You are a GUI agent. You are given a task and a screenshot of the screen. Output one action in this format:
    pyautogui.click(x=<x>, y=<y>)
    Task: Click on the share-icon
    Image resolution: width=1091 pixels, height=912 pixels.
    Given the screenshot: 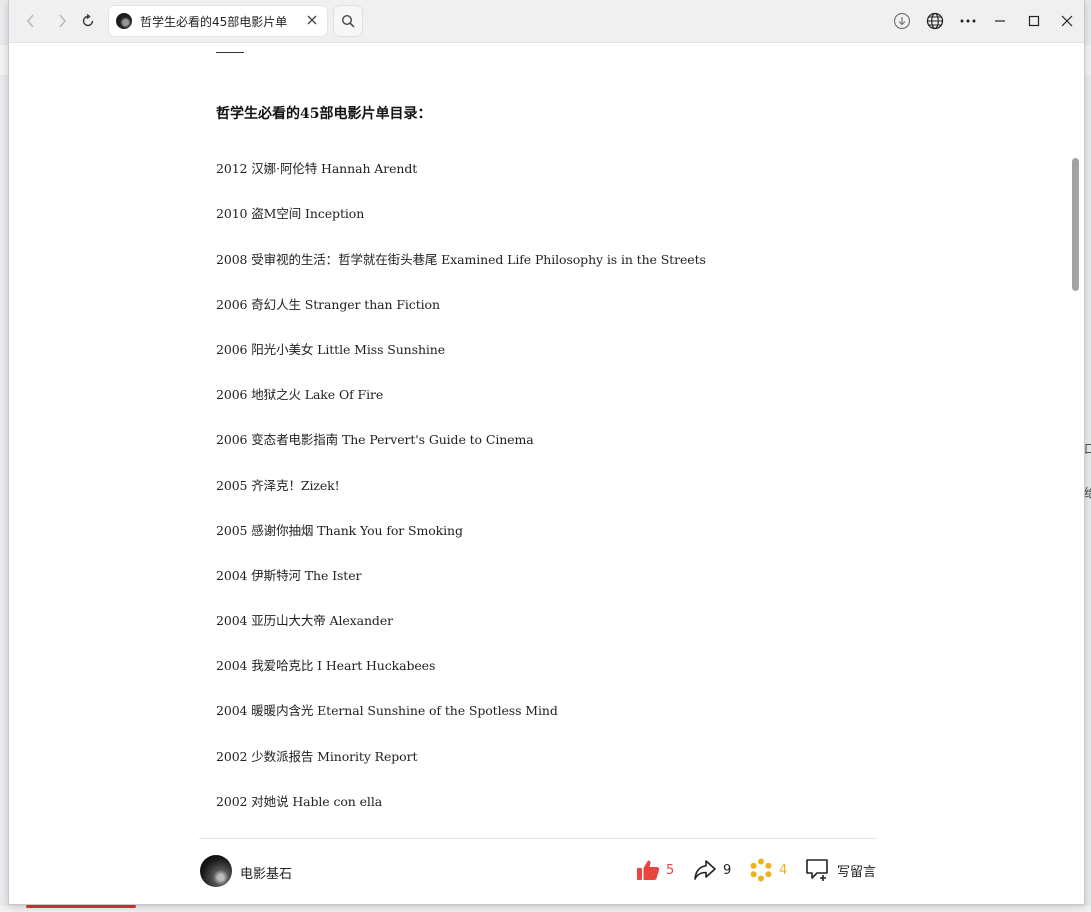 What is the action you would take?
    pyautogui.click(x=705, y=870)
    